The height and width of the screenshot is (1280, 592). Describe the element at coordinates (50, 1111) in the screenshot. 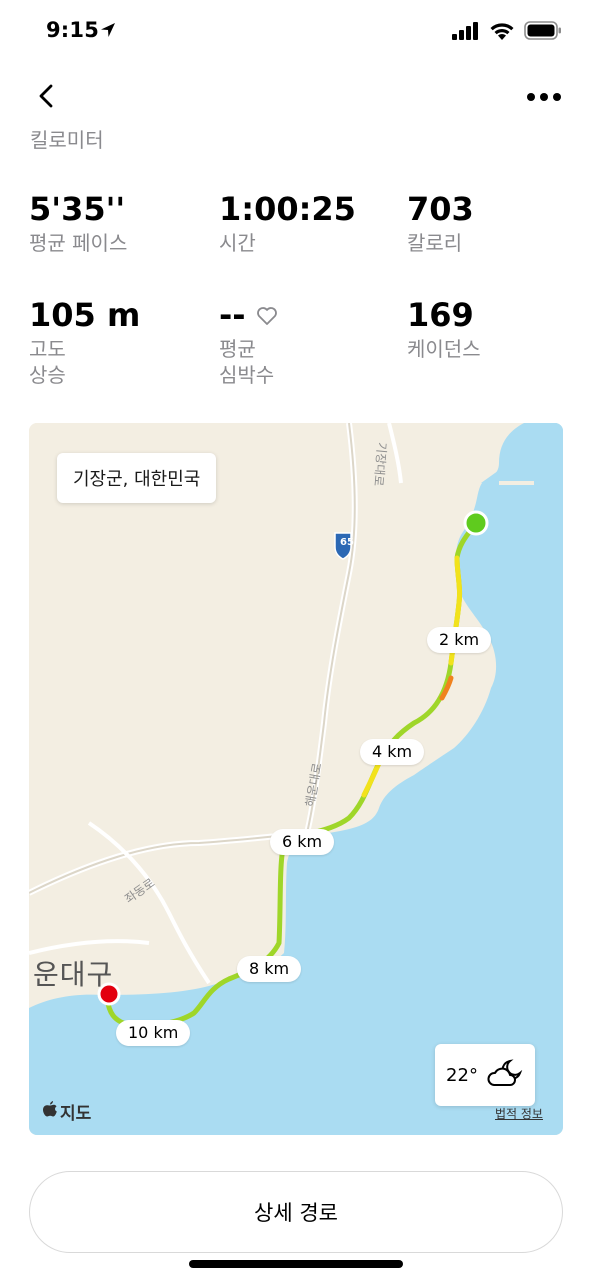

I see `apple-logo-icon` at that location.